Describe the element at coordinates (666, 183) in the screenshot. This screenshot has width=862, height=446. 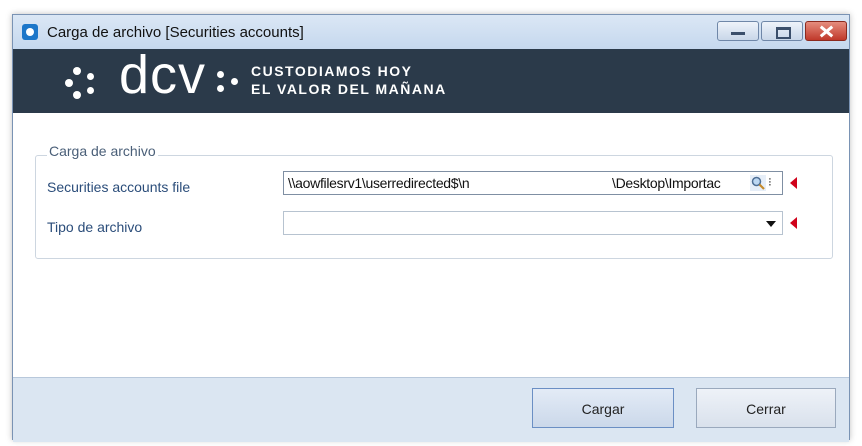
I see `file-path-value-right: \Desktop\Importac` at that location.